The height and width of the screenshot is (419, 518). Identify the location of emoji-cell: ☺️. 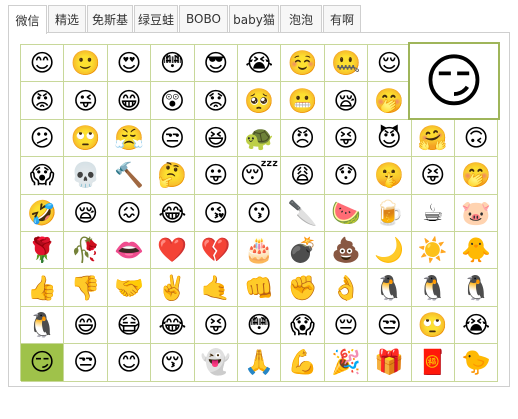
(303, 64).